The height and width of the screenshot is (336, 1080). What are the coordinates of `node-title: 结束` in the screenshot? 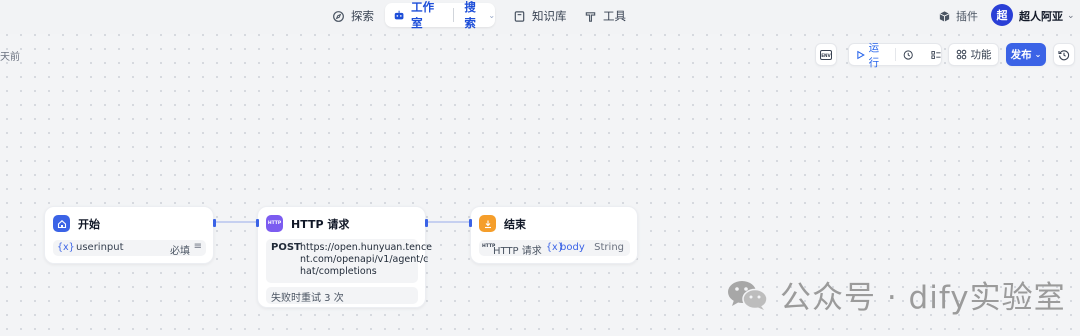 It's located at (515, 224).